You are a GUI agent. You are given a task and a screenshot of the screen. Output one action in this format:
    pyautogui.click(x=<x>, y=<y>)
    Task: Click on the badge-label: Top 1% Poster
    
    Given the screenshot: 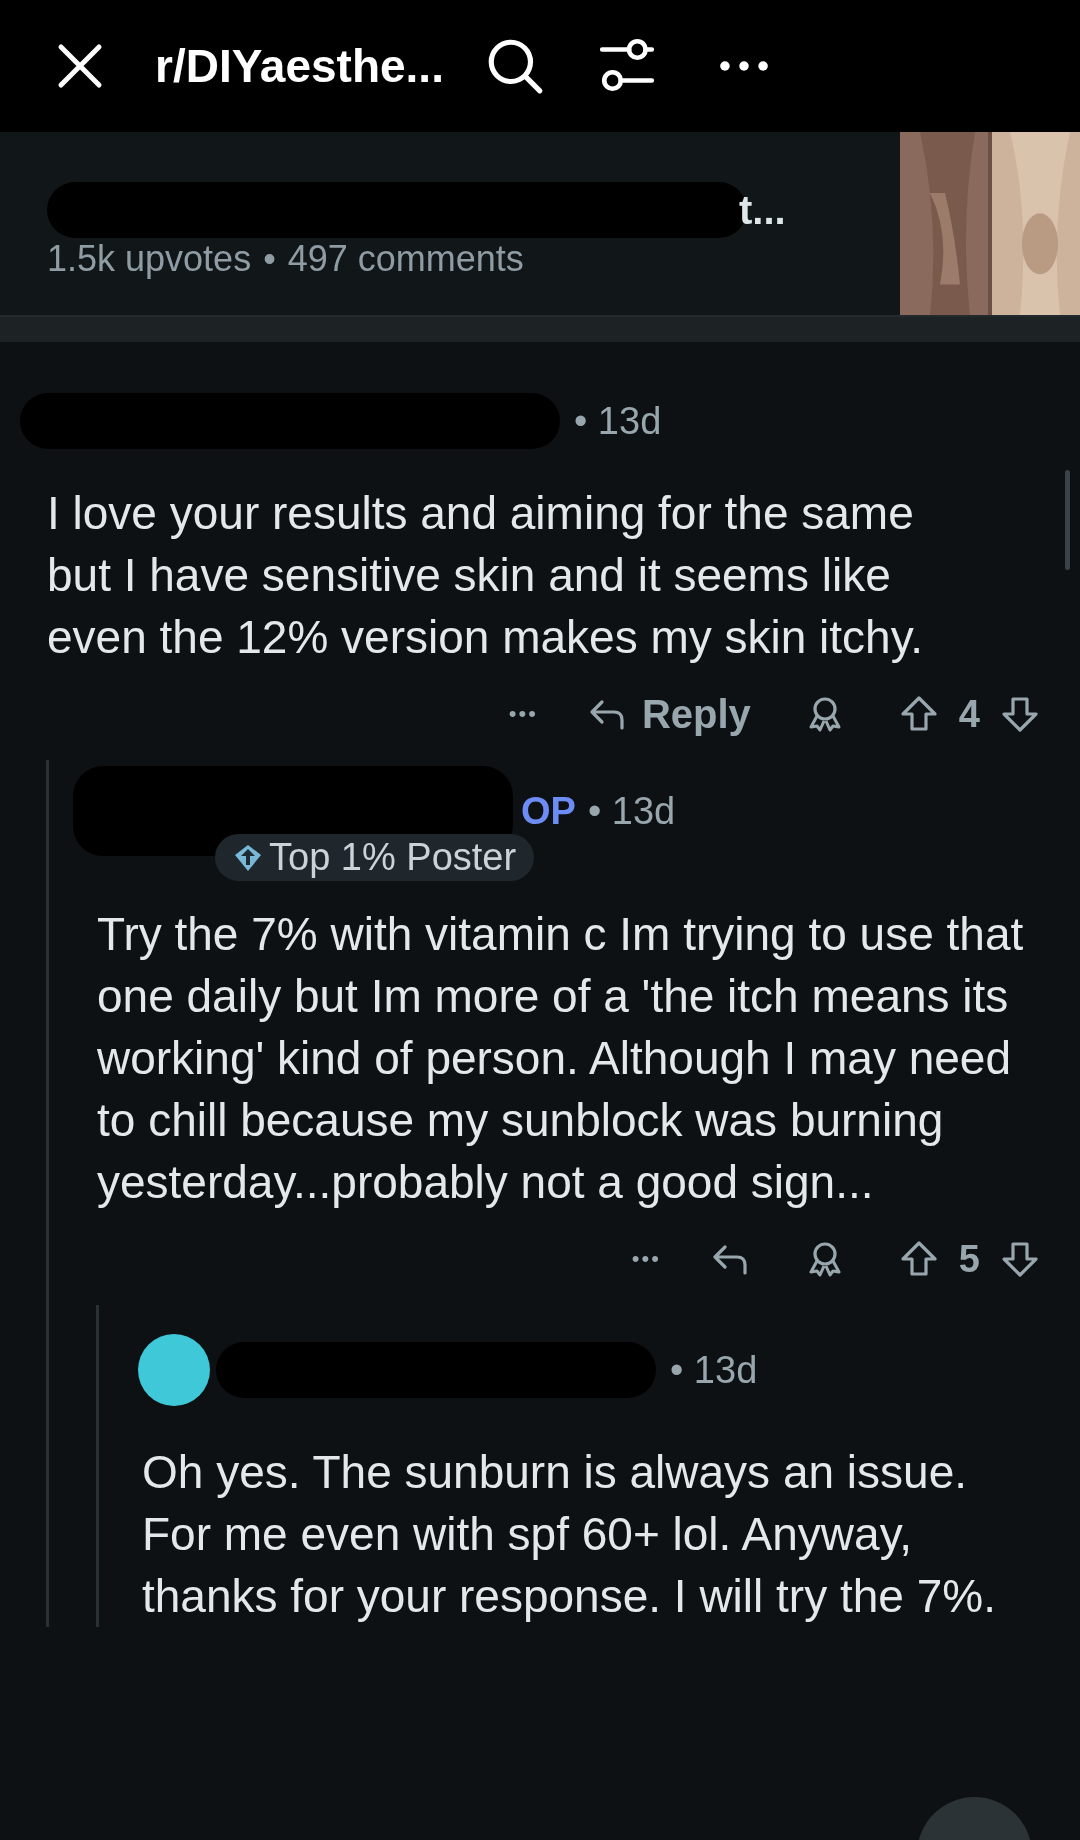 What is the action you would take?
    pyautogui.click(x=393, y=857)
    